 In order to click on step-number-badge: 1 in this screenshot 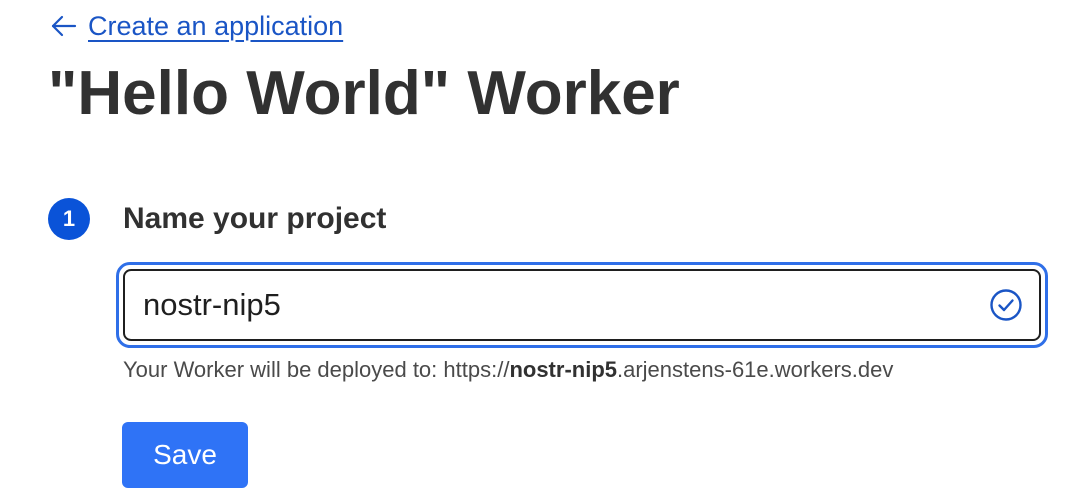, I will do `click(69, 219)`.